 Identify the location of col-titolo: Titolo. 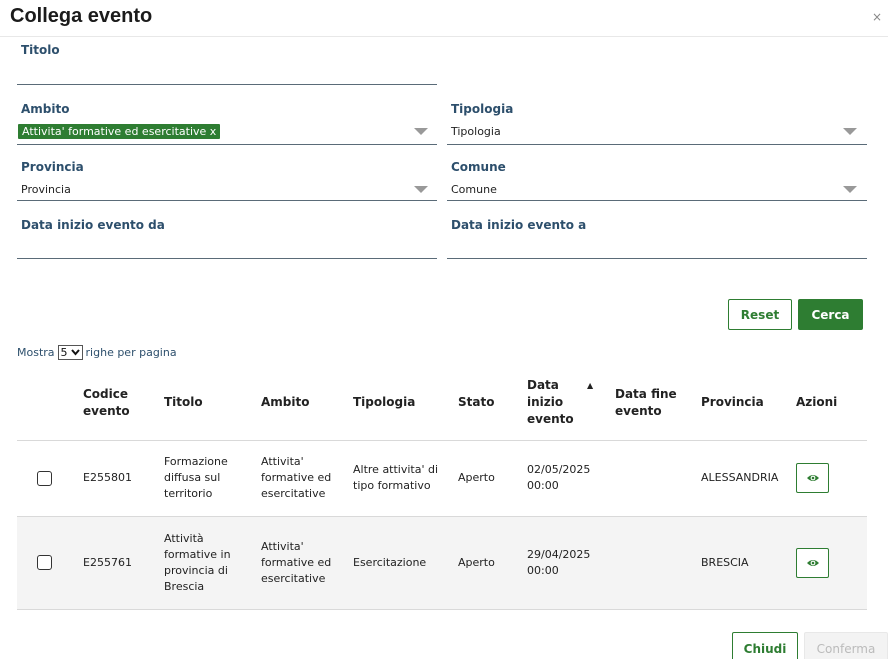
(206, 403).